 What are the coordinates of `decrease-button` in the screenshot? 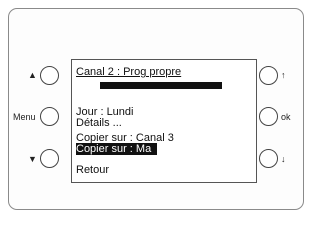 It's located at (268, 158).